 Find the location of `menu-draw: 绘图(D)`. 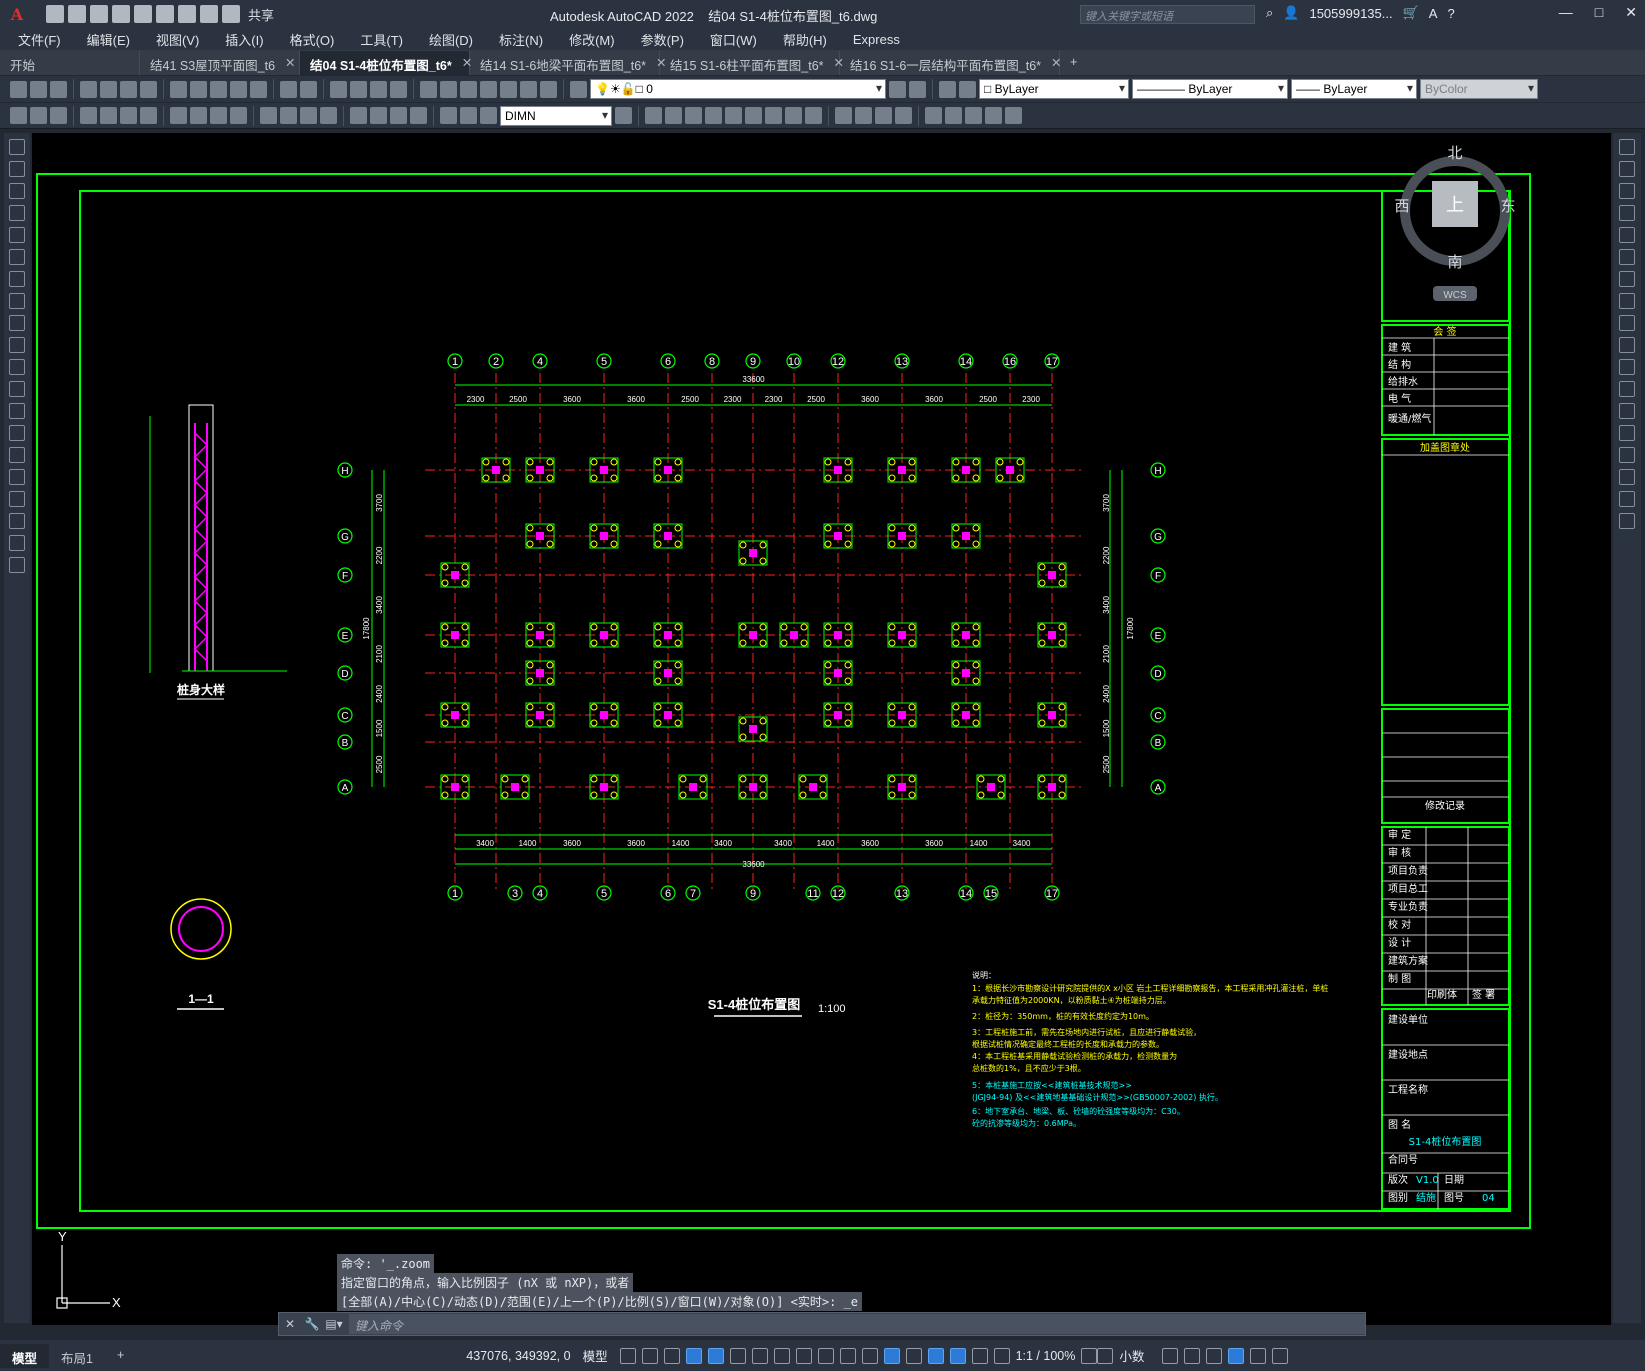

menu-draw: 绘图(D) is located at coordinates (451, 39).